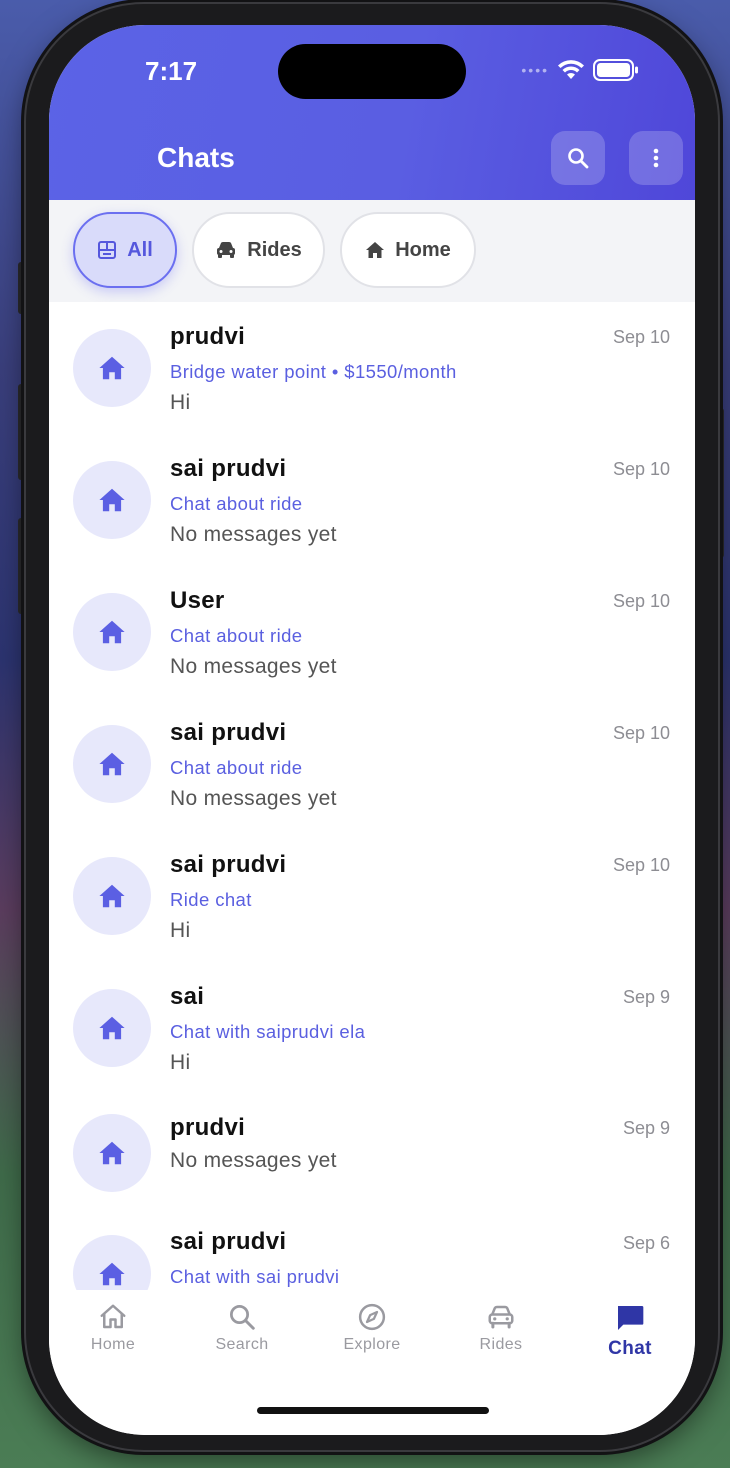 The height and width of the screenshot is (1468, 730). Describe the element at coordinates (372, 1148) in the screenshot. I see `chat-list-item: prudvi Sep 9 No messages yet` at that location.